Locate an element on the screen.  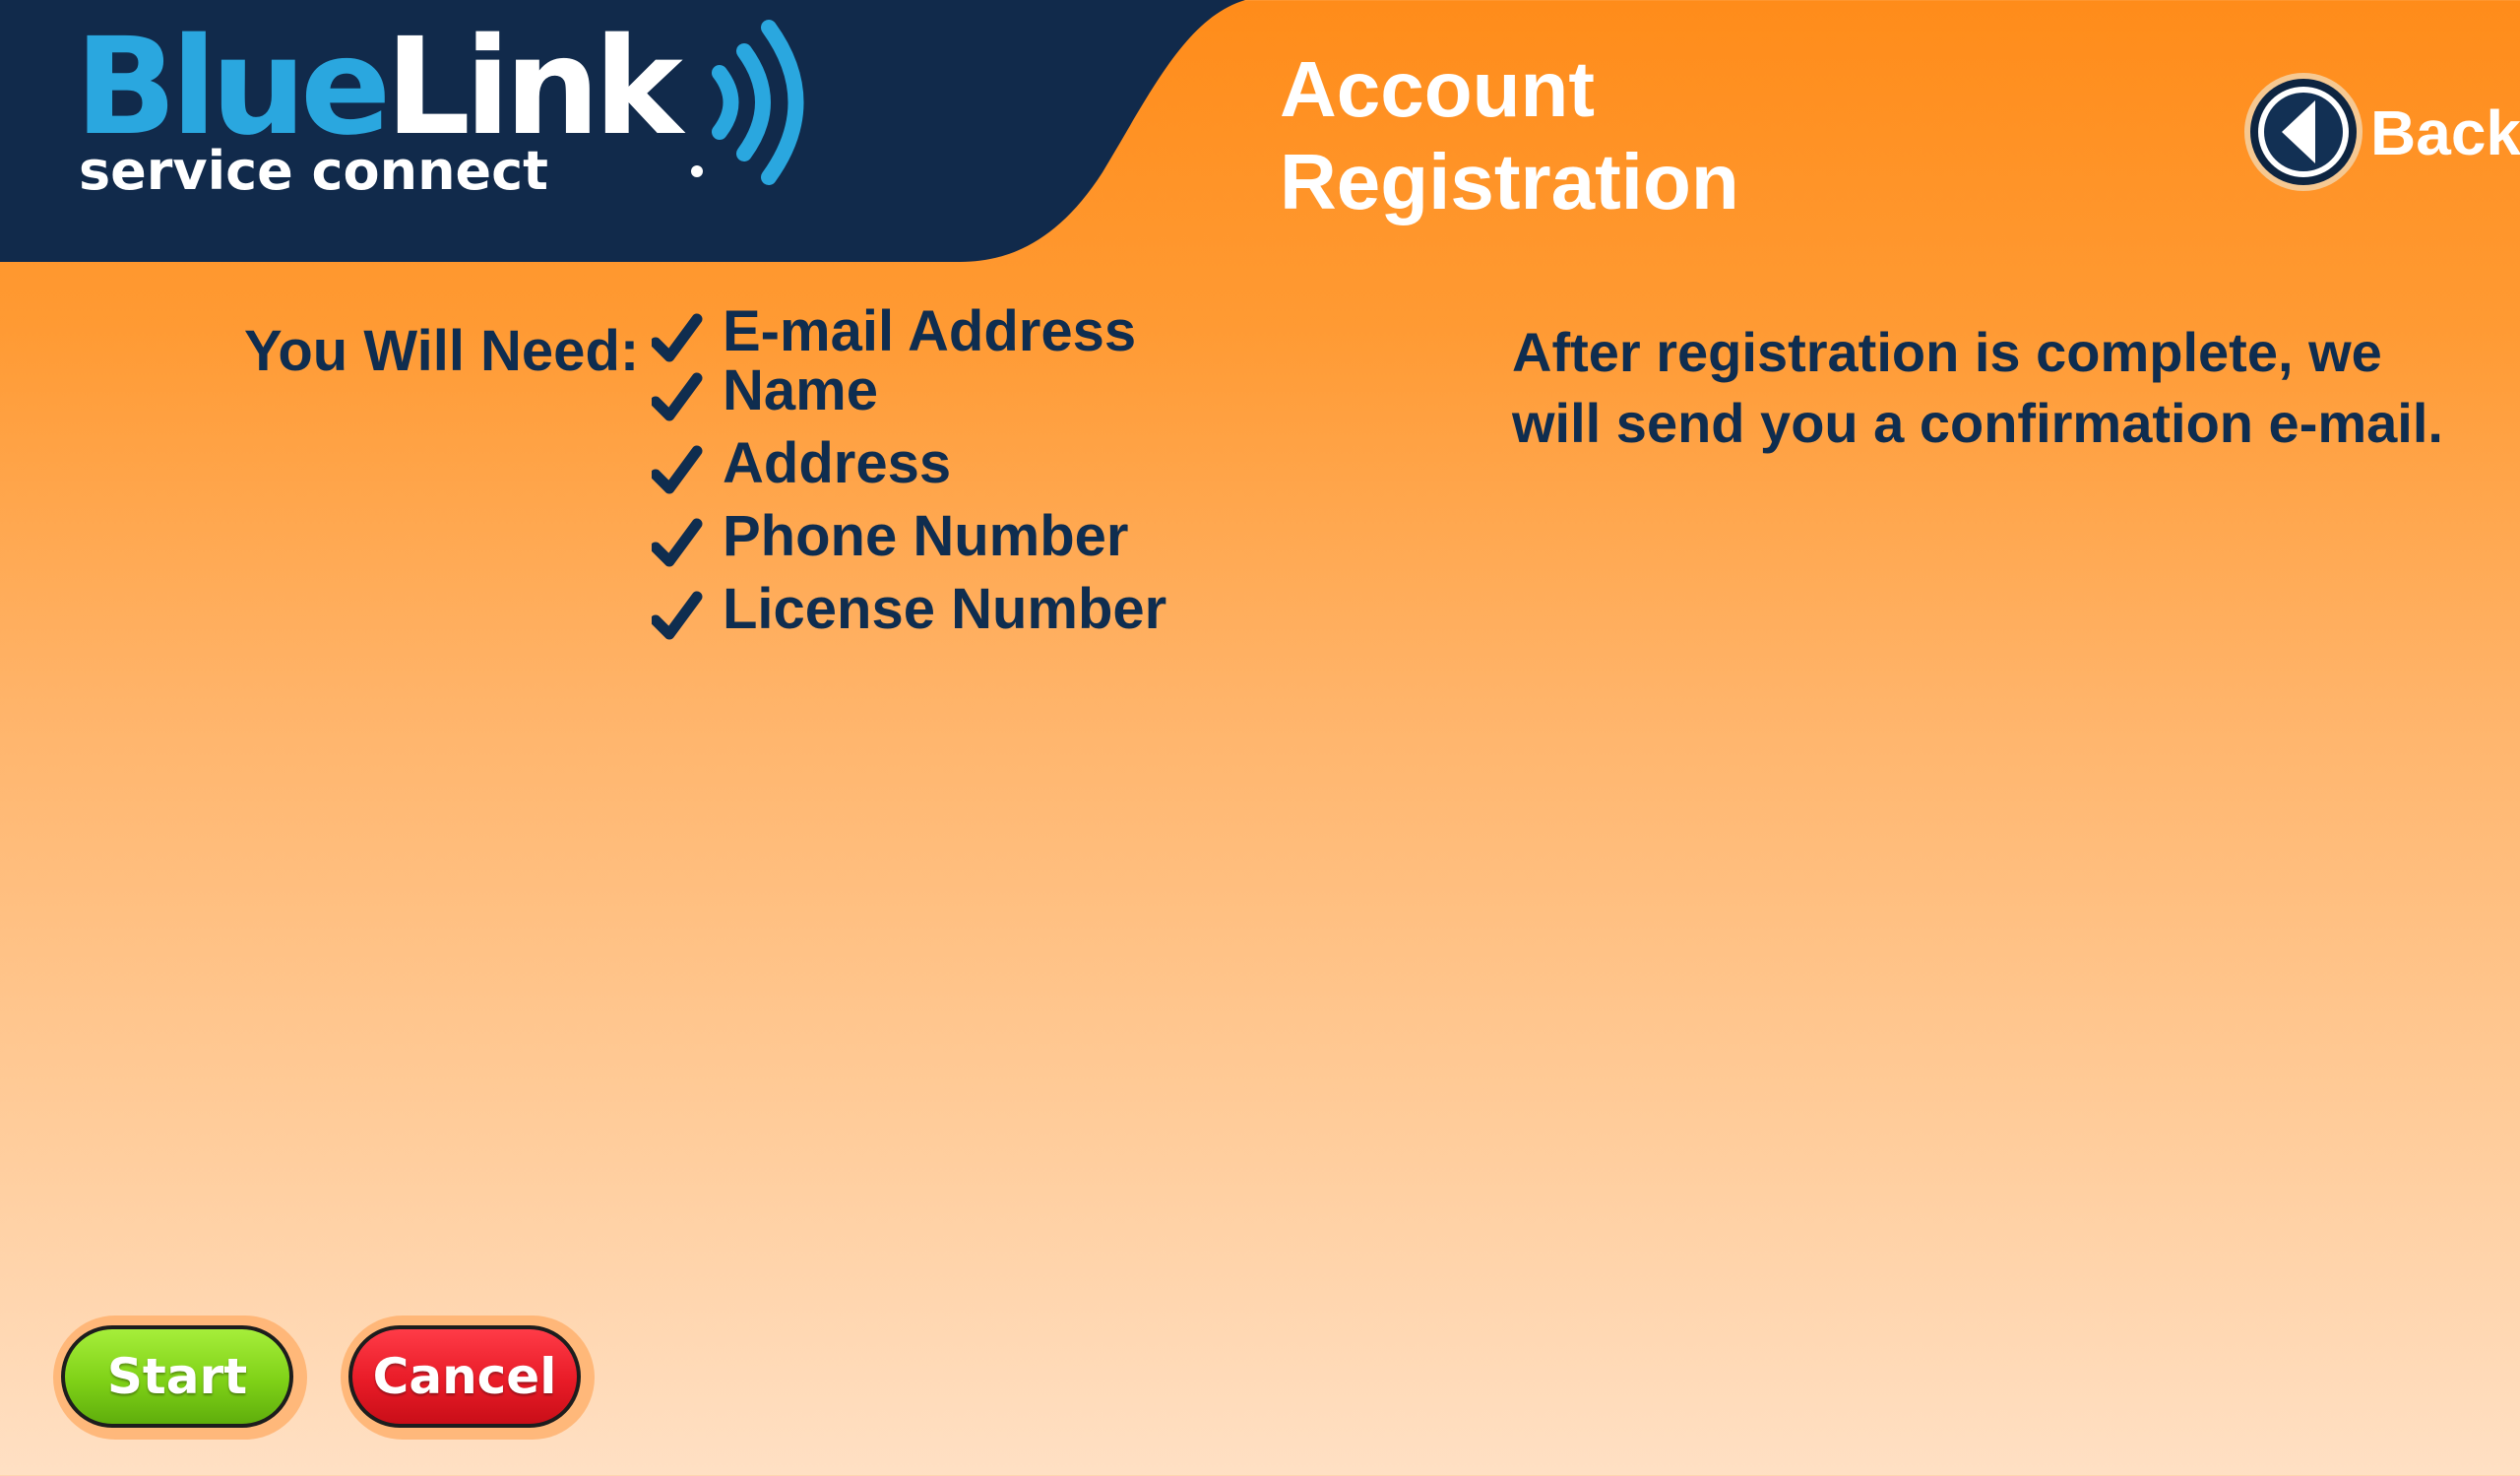
start-button-label: Start is located at coordinates (177, 1376).